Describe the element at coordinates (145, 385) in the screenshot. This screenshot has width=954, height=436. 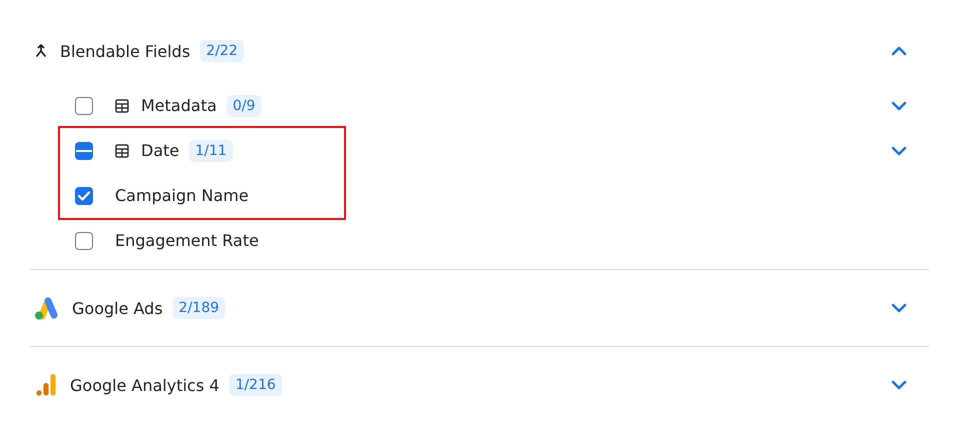
I see `section-title: Google Analytics 4` at that location.